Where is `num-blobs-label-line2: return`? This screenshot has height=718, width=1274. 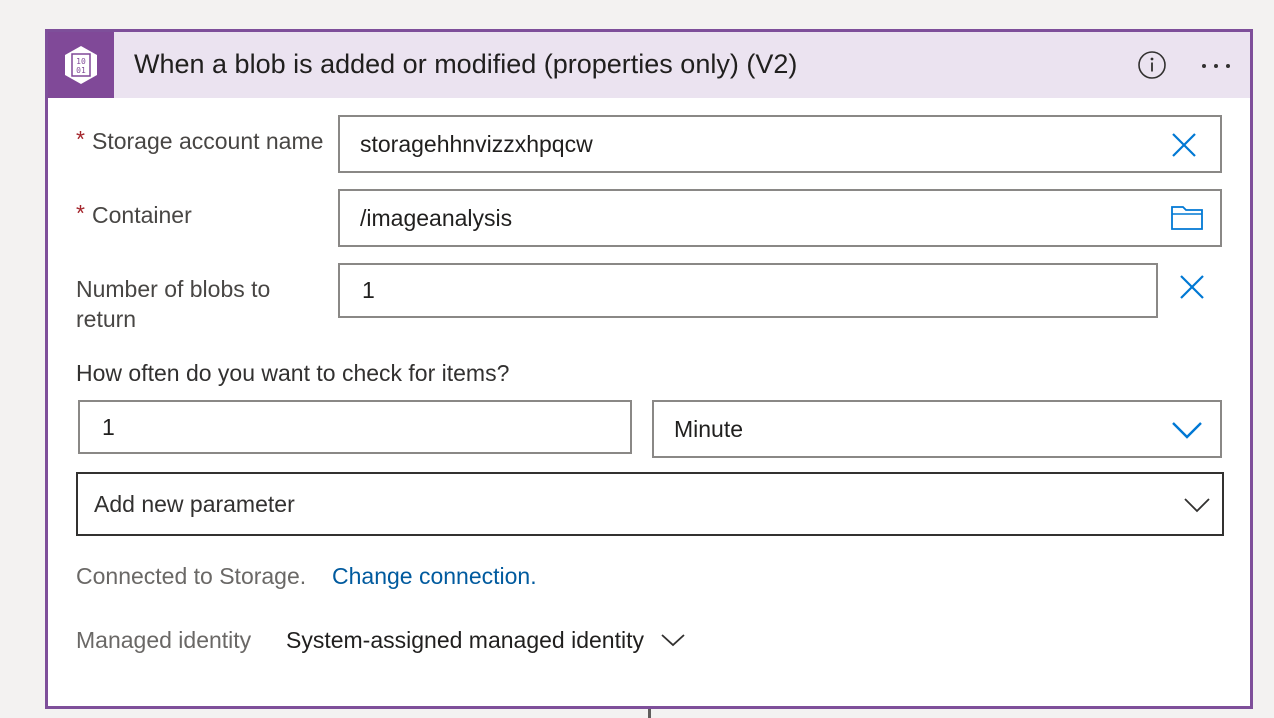
num-blobs-label-line2: return is located at coordinates (106, 319).